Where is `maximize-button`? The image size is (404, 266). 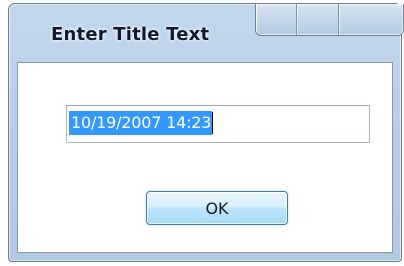 maximize-button is located at coordinates (318, 19).